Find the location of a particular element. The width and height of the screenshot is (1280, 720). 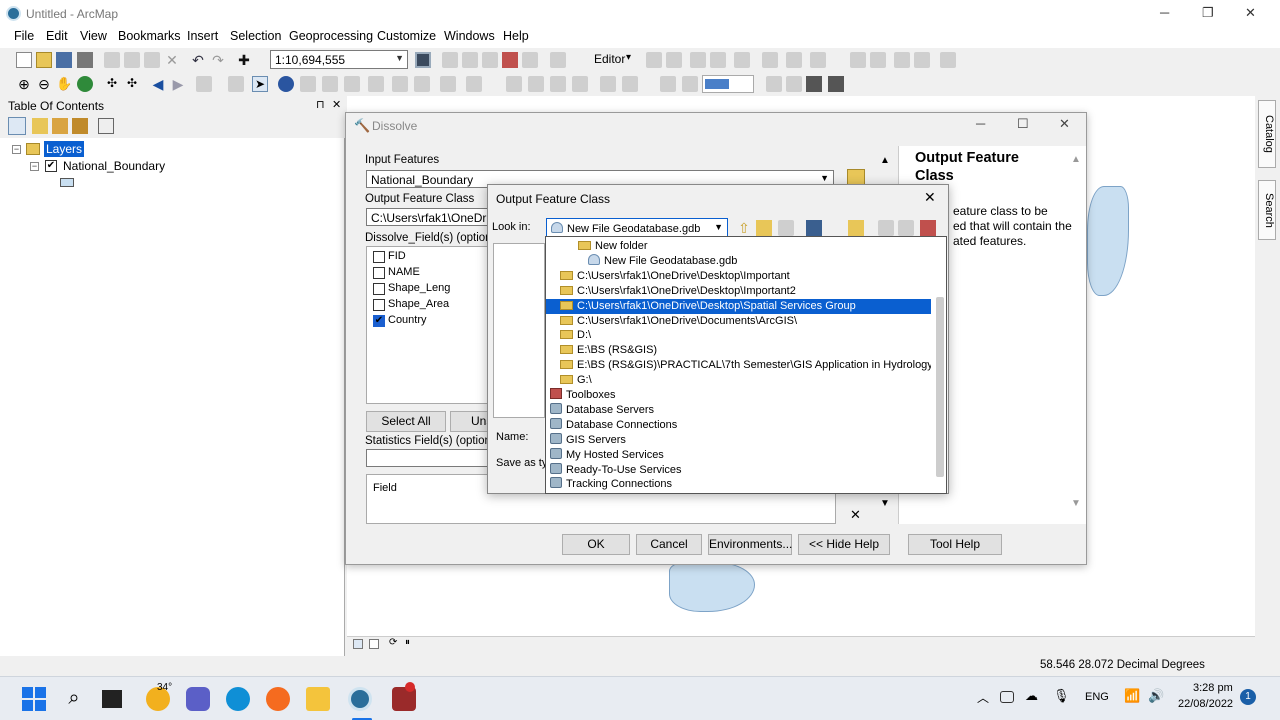

up-one-level-icon: ⇧ is located at coordinates (744, 228).